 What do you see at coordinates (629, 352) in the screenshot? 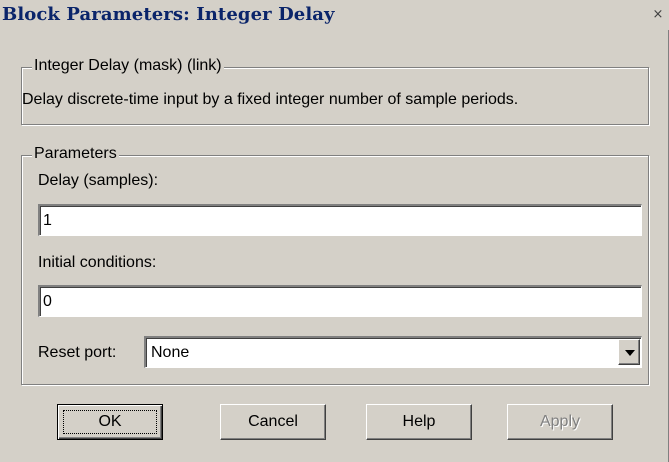
I see `chevron-down-icon` at bounding box center [629, 352].